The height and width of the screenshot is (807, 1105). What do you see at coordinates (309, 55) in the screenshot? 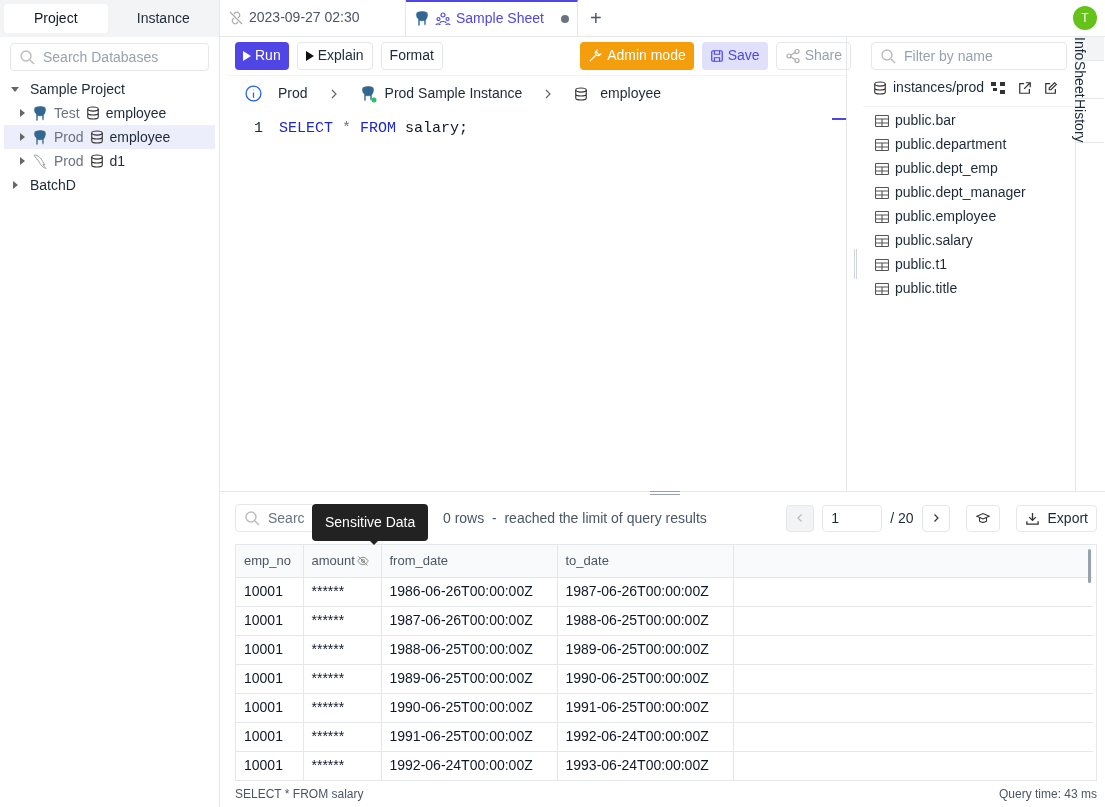
I see `play-icon` at bounding box center [309, 55].